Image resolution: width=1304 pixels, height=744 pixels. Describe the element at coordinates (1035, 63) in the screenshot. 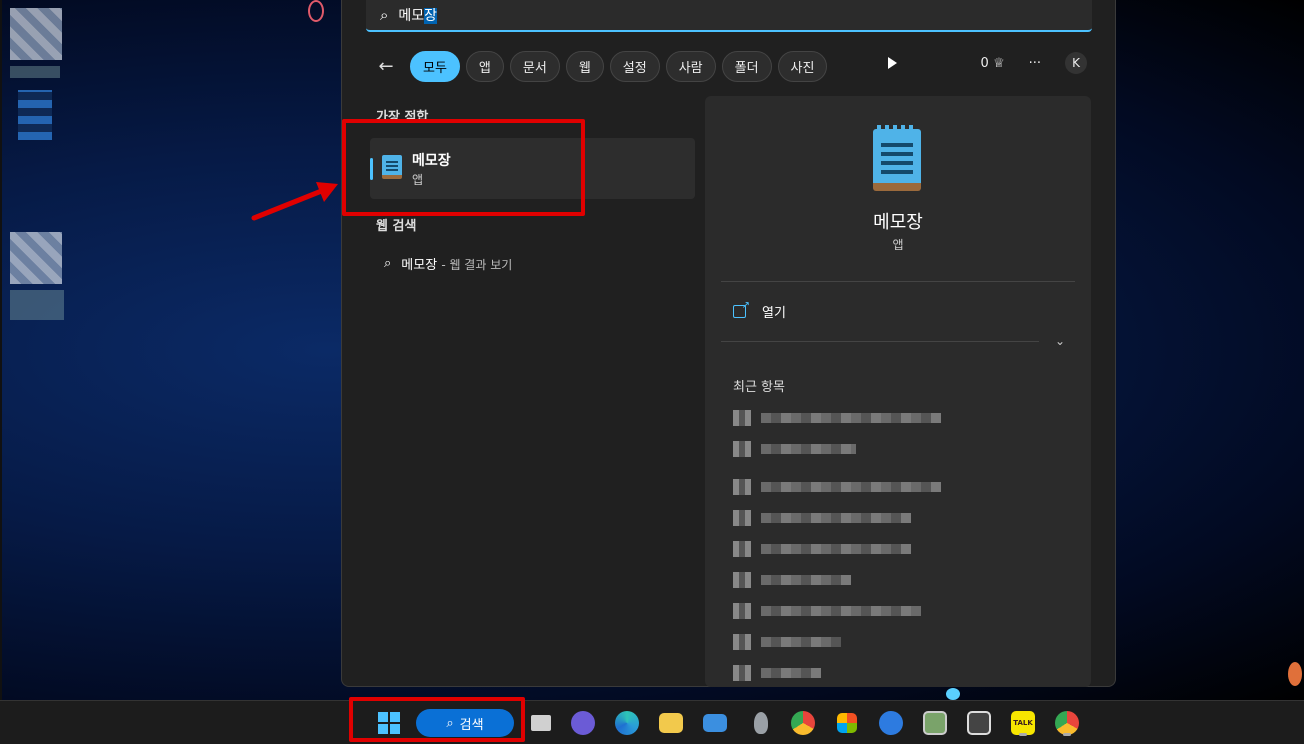

I see `more-options-icon: ···` at that location.